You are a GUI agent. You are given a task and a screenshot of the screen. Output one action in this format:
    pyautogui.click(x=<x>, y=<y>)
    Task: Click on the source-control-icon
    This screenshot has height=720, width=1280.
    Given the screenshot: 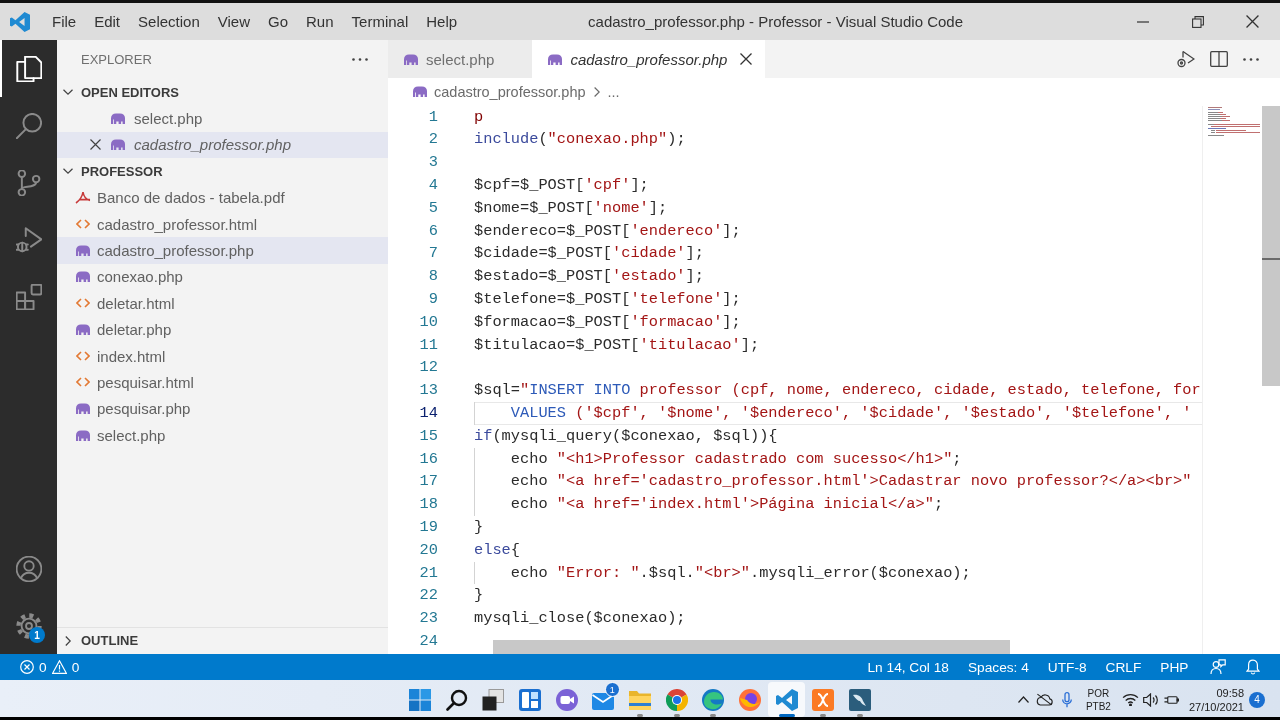 What is the action you would take?
    pyautogui.click(x=28, y=182)
    